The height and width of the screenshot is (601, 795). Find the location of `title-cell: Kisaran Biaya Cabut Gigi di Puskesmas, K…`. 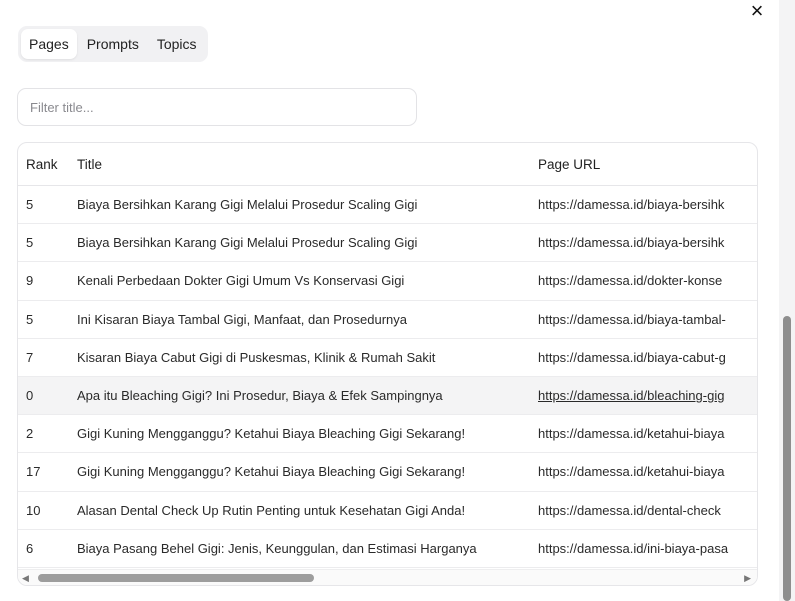

title-cell: Kisaran Biaya Cabut Gigi di Puskesmas, K… is located at coordinates (256, 357).